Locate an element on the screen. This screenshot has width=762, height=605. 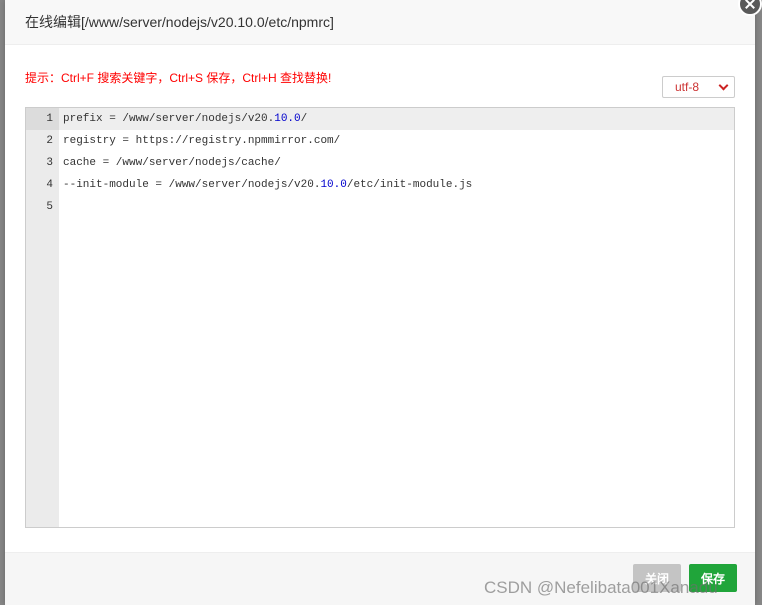
code-token: / is located at coordinates (304, 119).